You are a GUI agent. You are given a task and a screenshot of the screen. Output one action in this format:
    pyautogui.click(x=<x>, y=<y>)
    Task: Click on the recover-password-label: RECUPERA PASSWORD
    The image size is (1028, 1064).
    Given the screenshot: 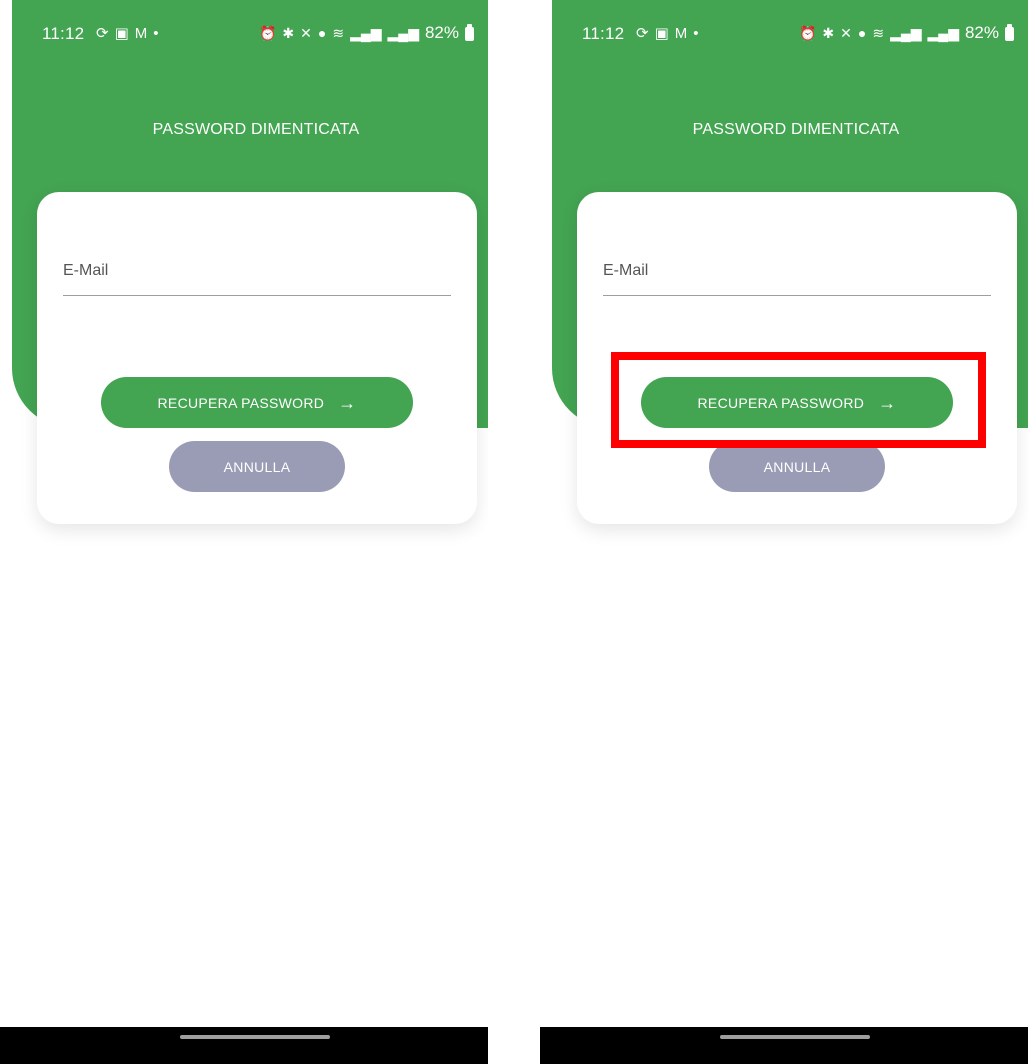 What is the action you would take?
    pyautogui.click(x=241, y=402)
    